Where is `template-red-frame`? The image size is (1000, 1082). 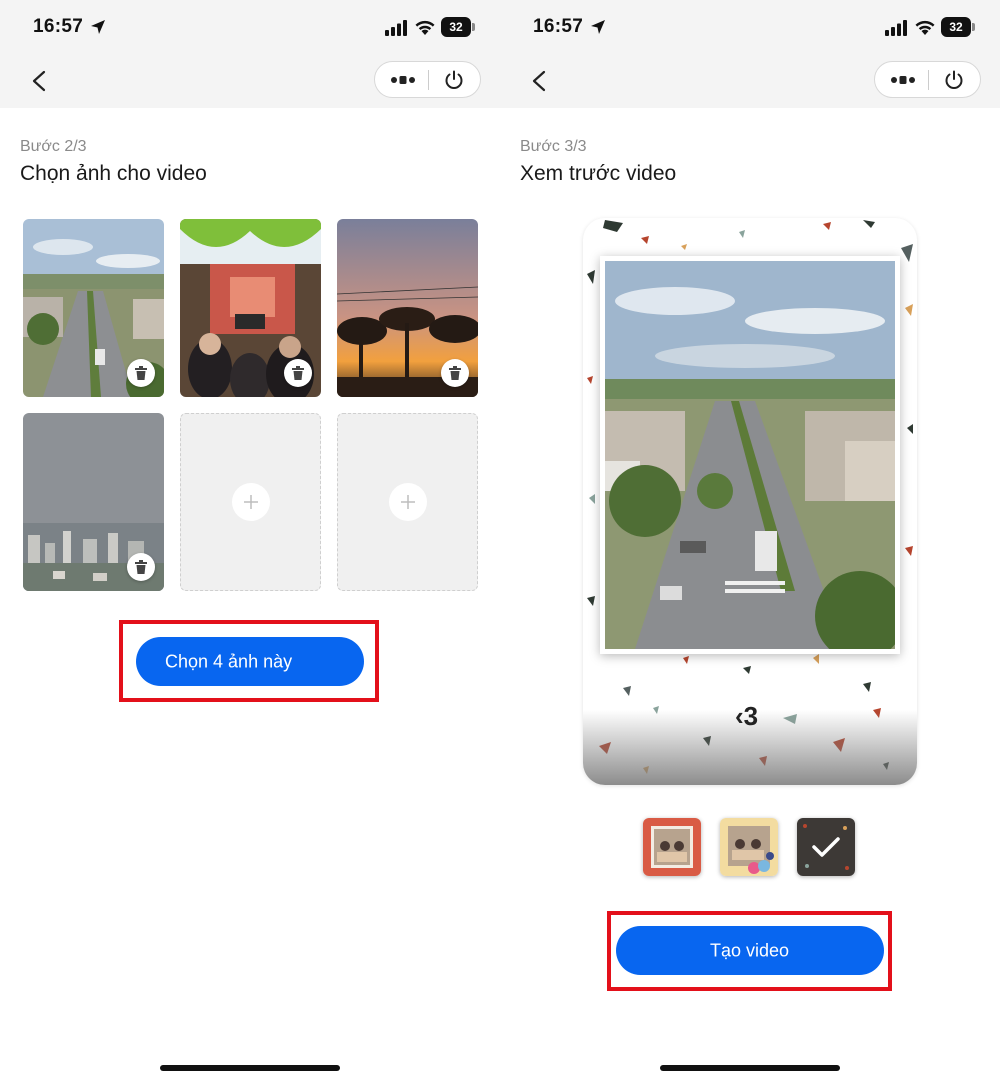 template-red-frame is located at coordinates (672, 847).